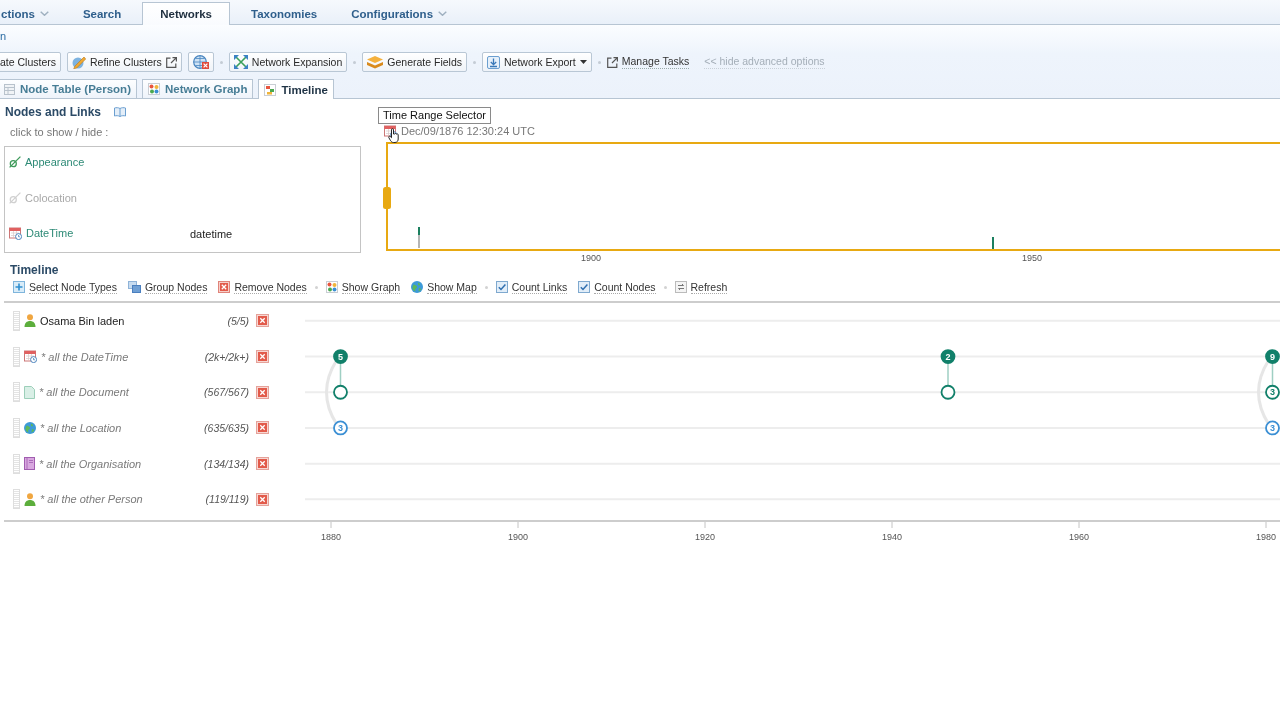  Describe the element at coordinates (120, 112) in the screenshot. I see `book-icon` at that location.